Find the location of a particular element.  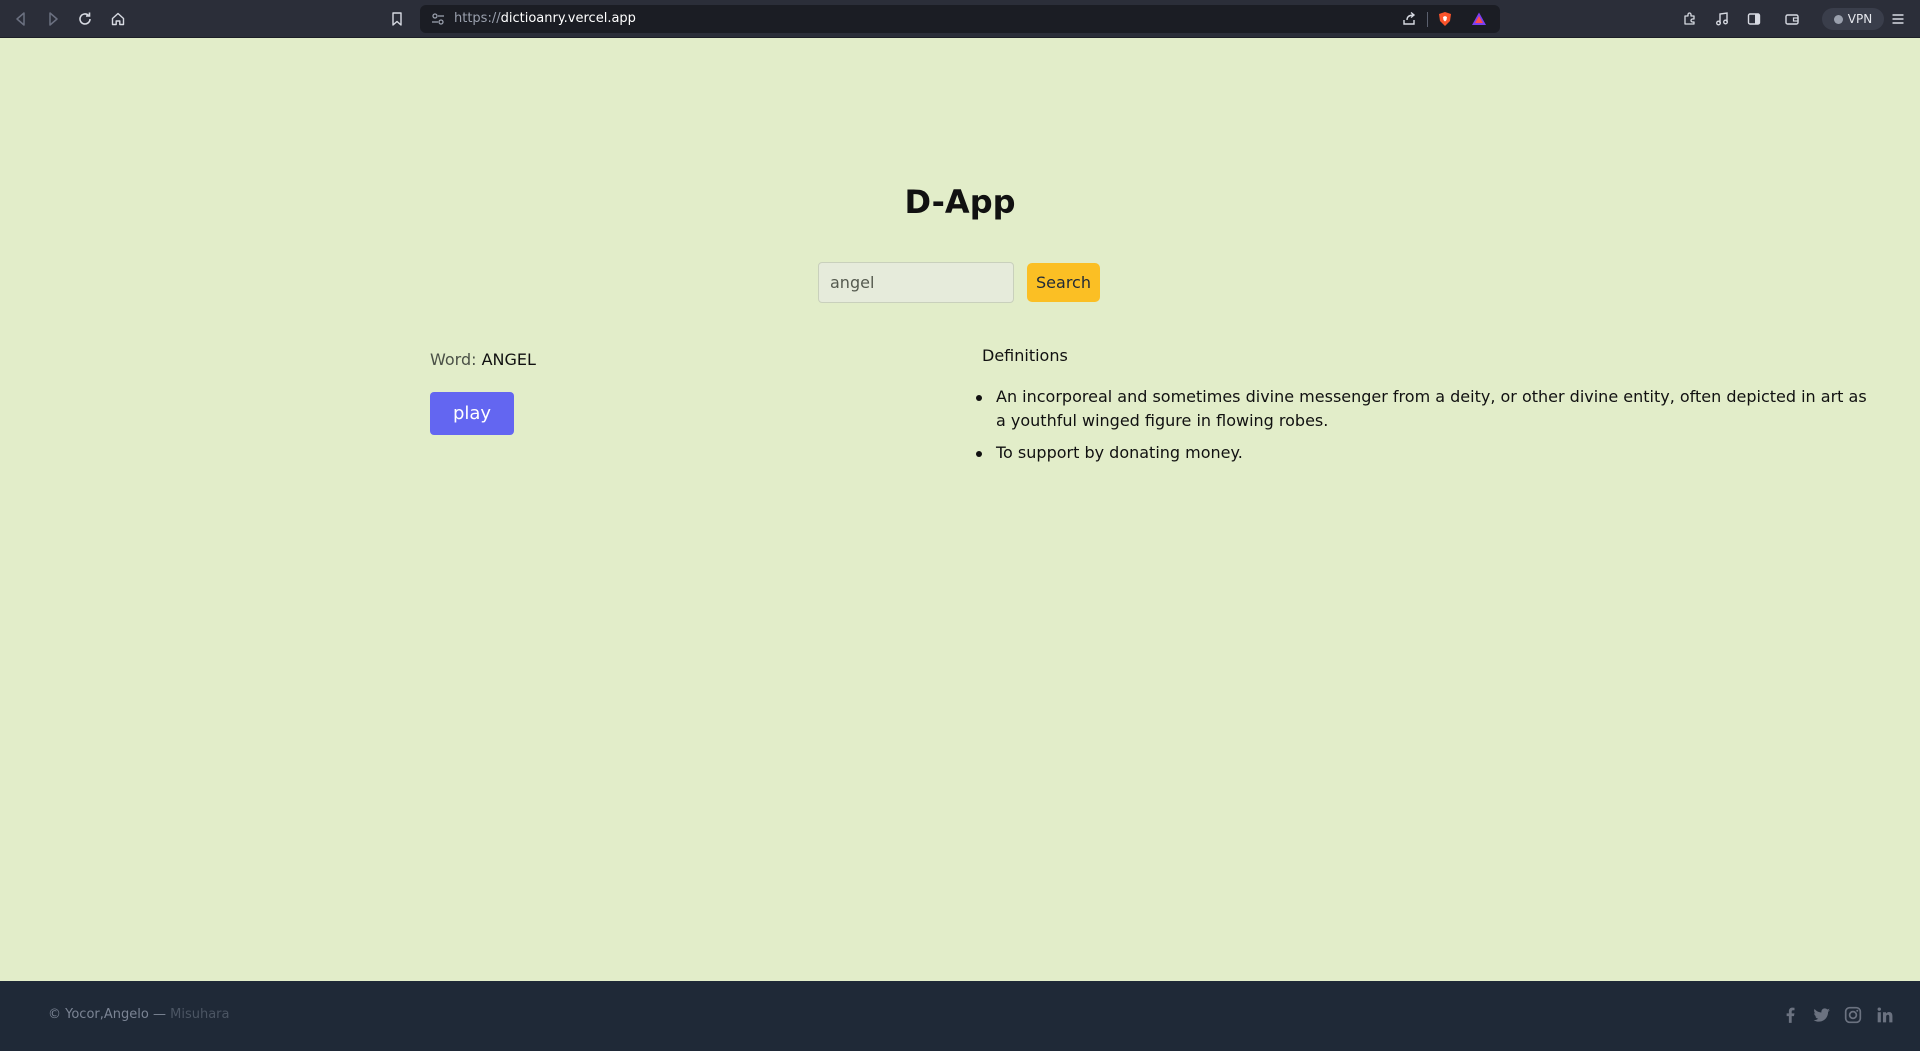

extensions-icon is located at coordinates (1690, 19).